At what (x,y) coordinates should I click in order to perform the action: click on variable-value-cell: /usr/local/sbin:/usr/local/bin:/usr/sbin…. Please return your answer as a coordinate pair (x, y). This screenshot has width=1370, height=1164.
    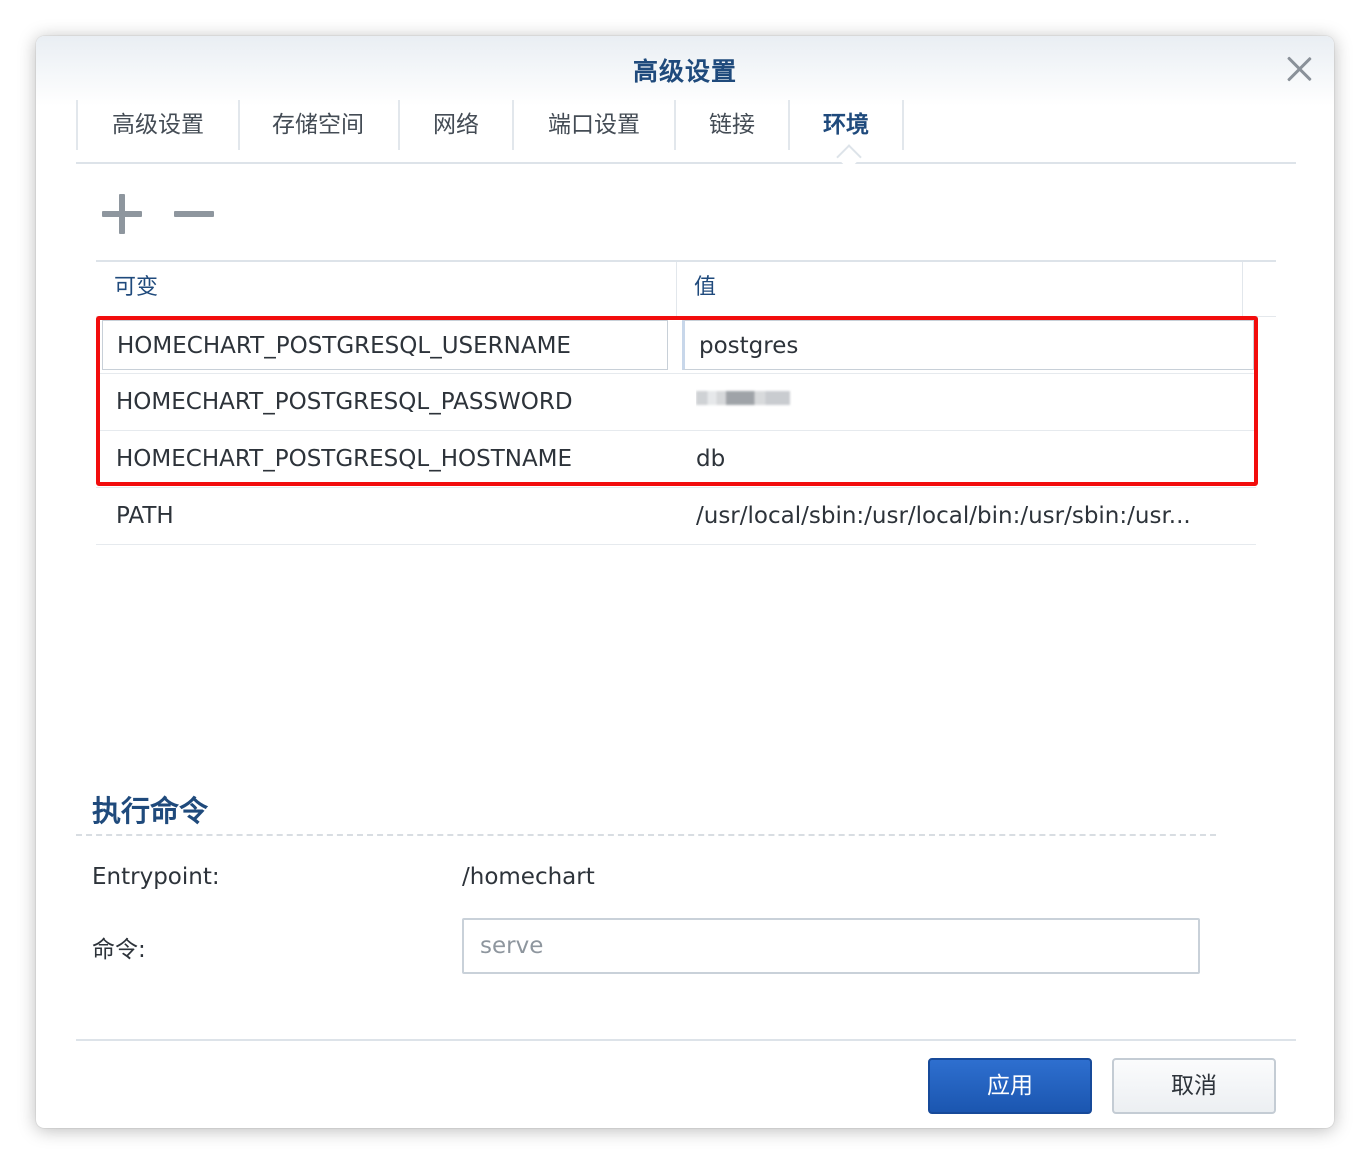
    Looking at the image, I should click on (970, 516).